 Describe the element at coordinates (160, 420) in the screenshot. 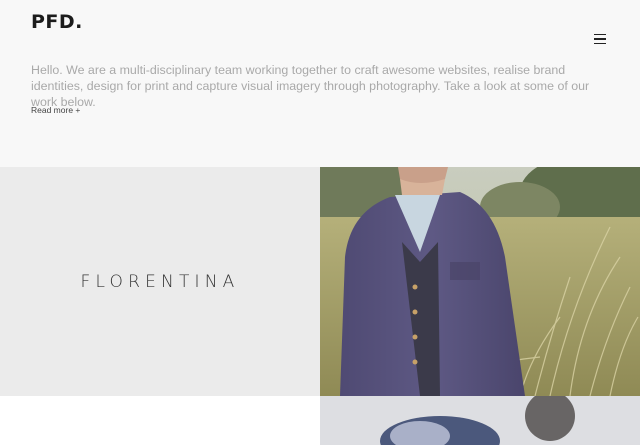

I see `portfolio-tile-blank` at that location.